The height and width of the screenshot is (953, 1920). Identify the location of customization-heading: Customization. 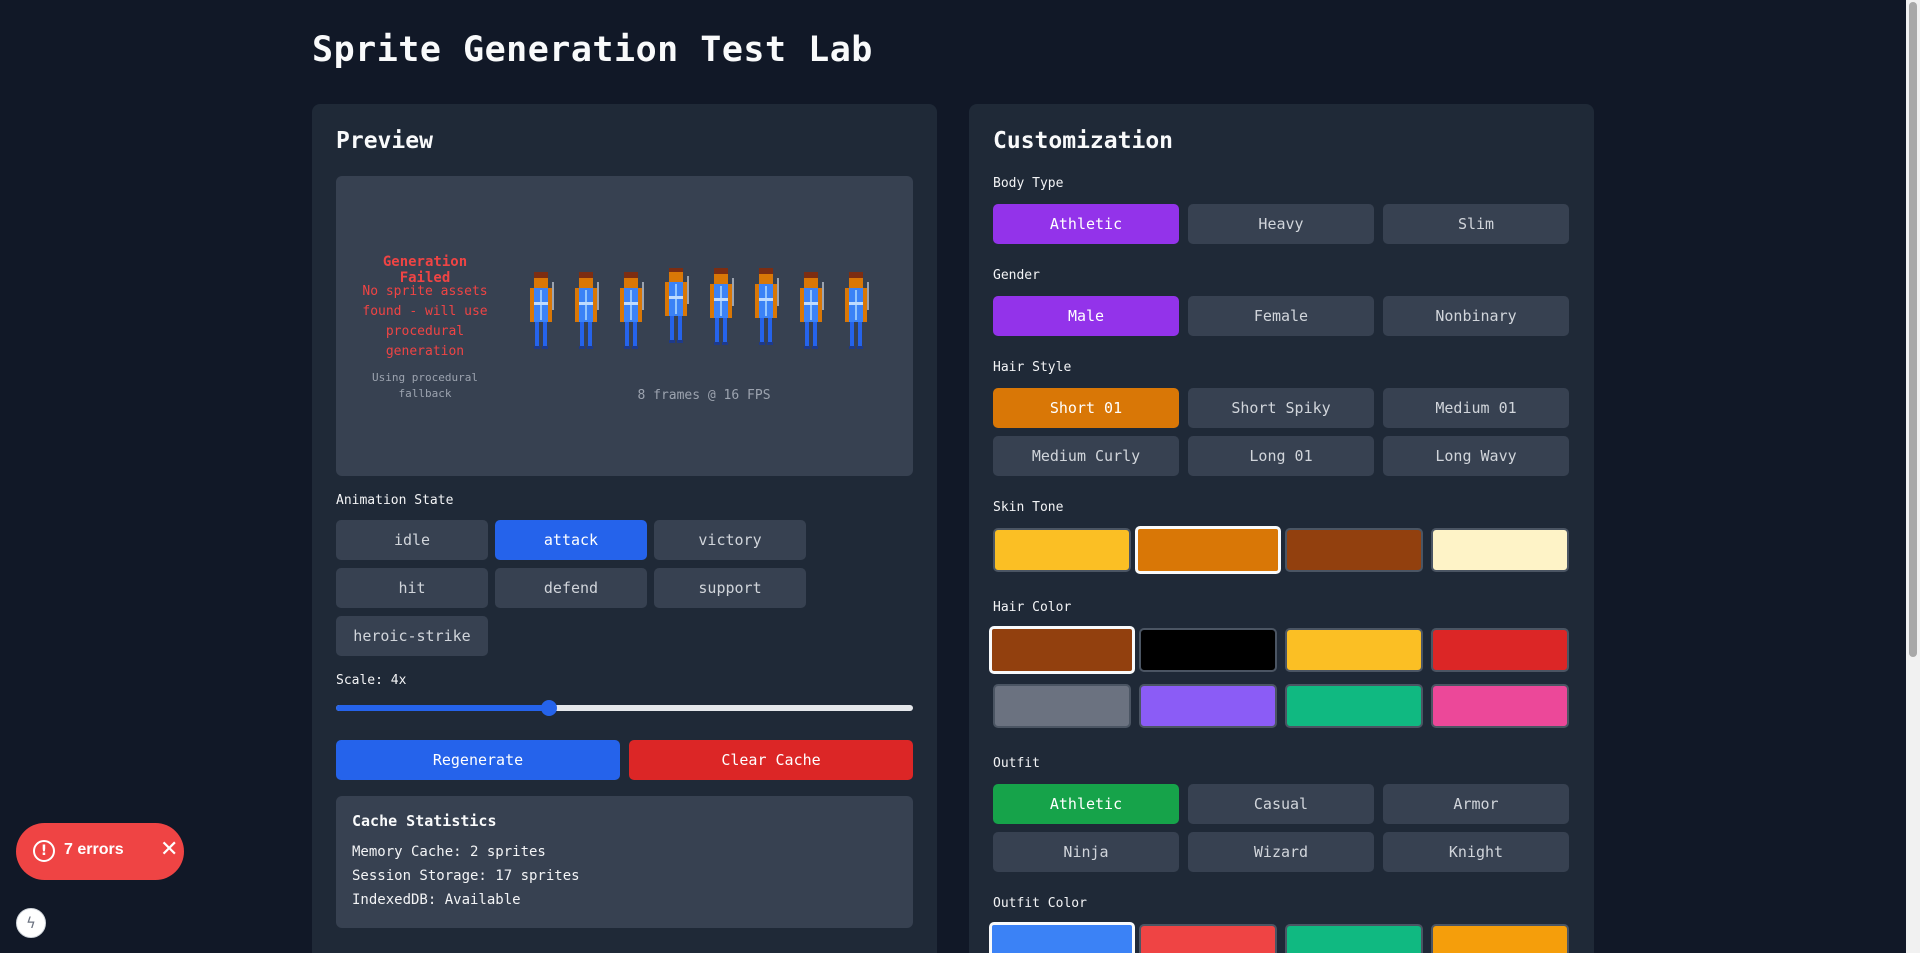
(1083, 141).